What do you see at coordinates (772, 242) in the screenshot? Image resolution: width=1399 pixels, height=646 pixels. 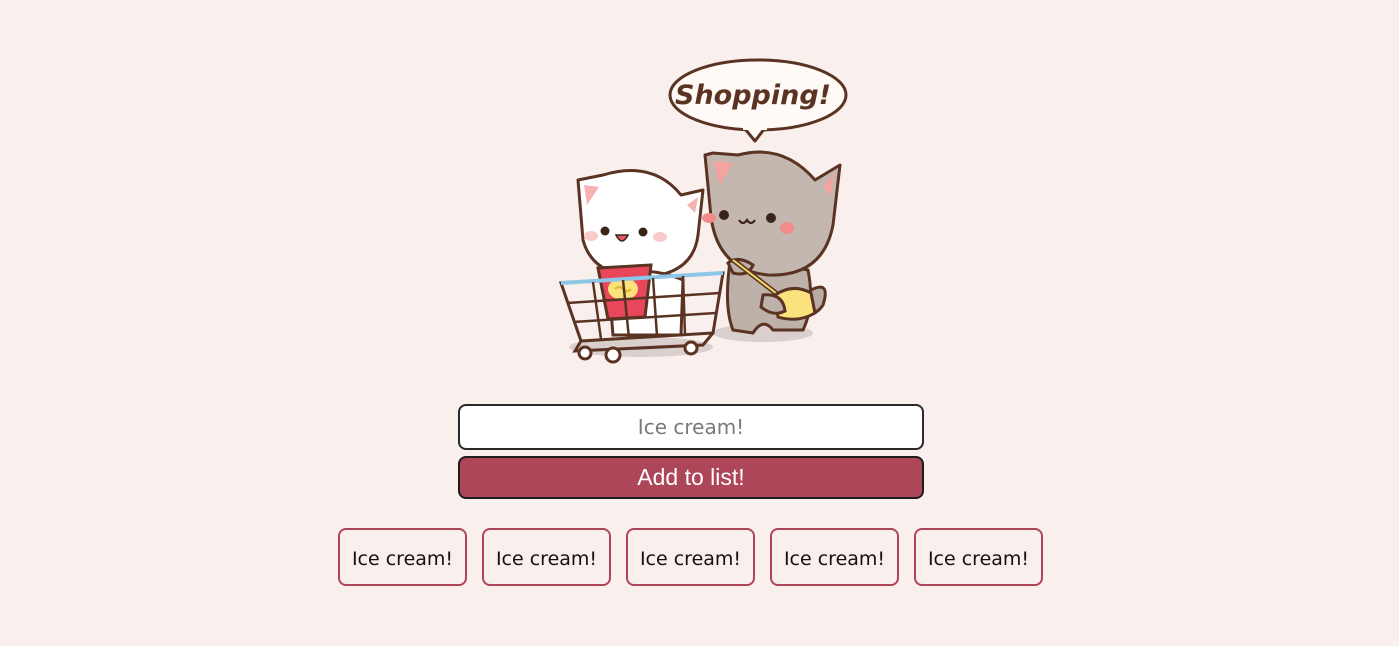 I see `grey-cat` at bounding box center [772, 242].